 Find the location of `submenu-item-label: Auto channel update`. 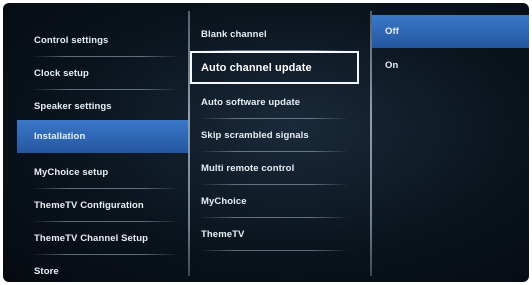

submenu-item-label: Auto channel update is located at coordinates (256, 67).